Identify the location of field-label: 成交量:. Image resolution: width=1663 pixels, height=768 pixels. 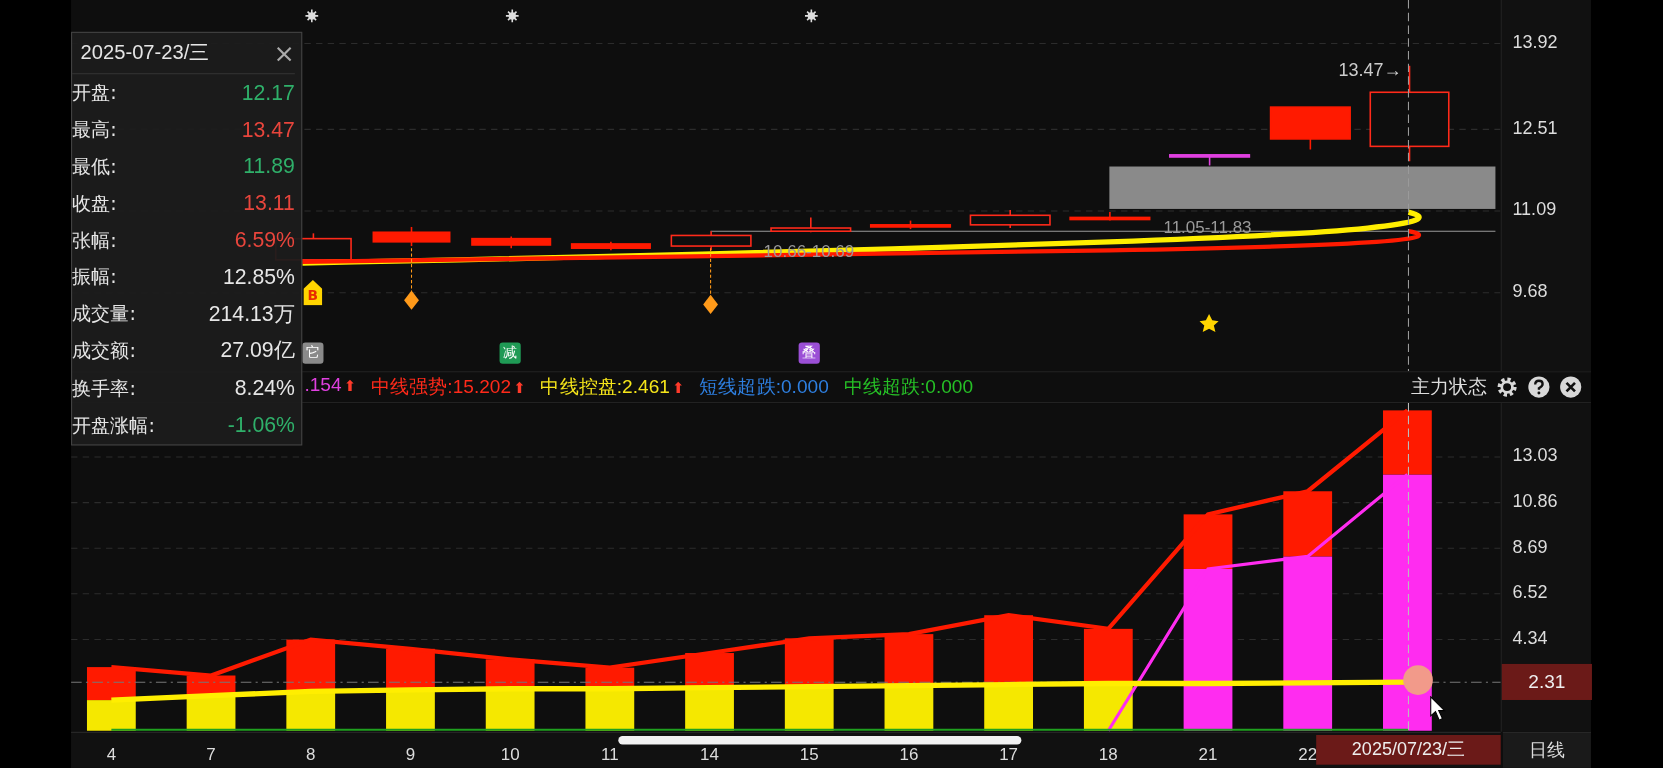
(104, 314).